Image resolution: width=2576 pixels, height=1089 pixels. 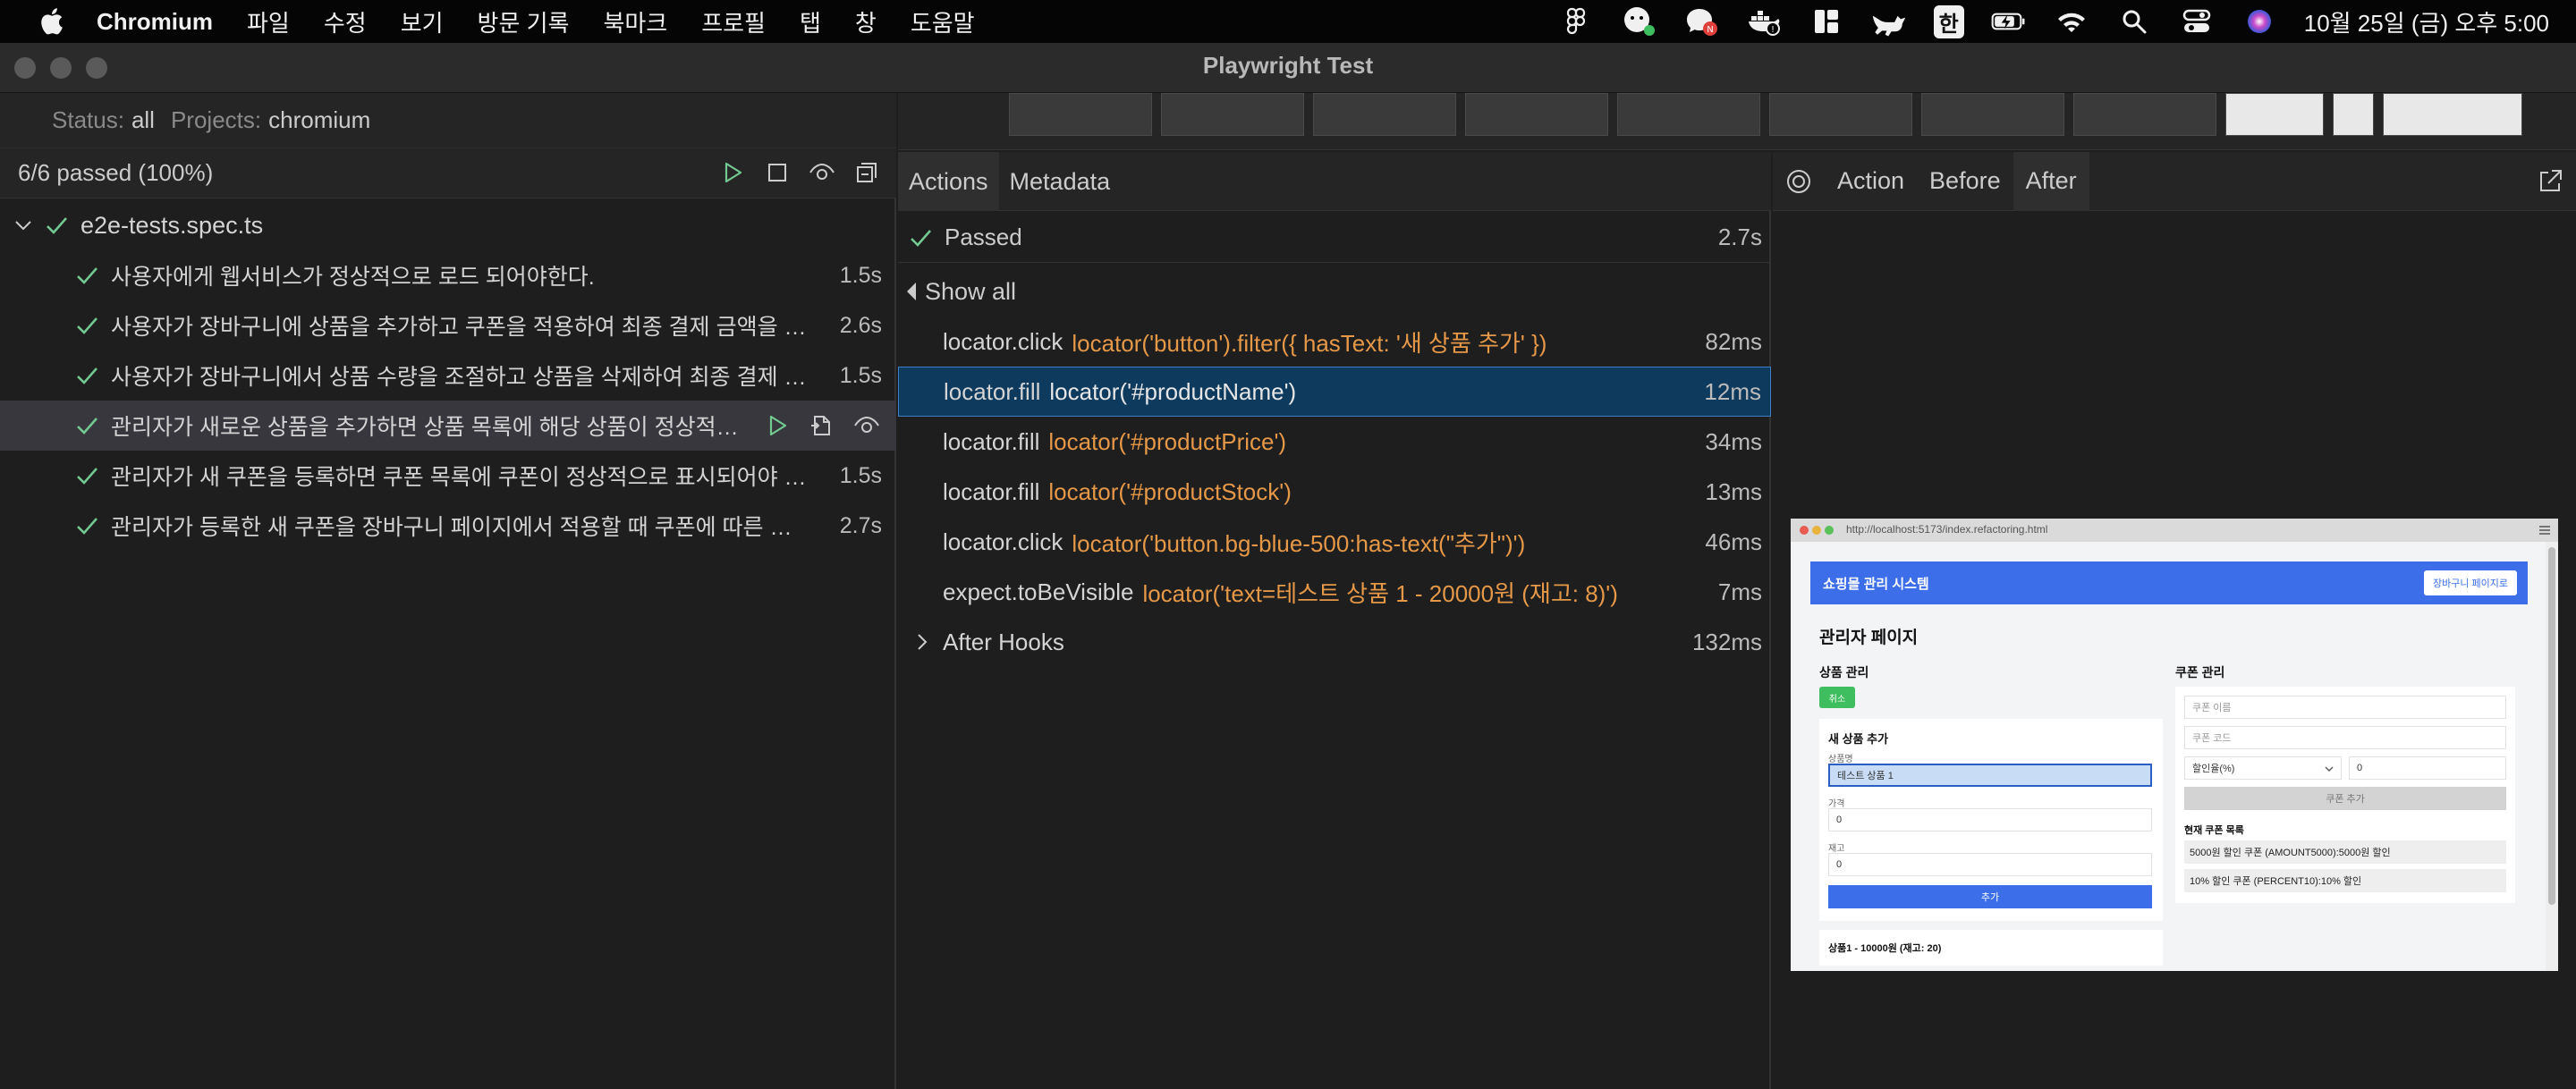 What do you see at coordinates (1990, 896) in the screenshot?
I see `preview-add-button: 추가` at bounding box center [1990, 896].